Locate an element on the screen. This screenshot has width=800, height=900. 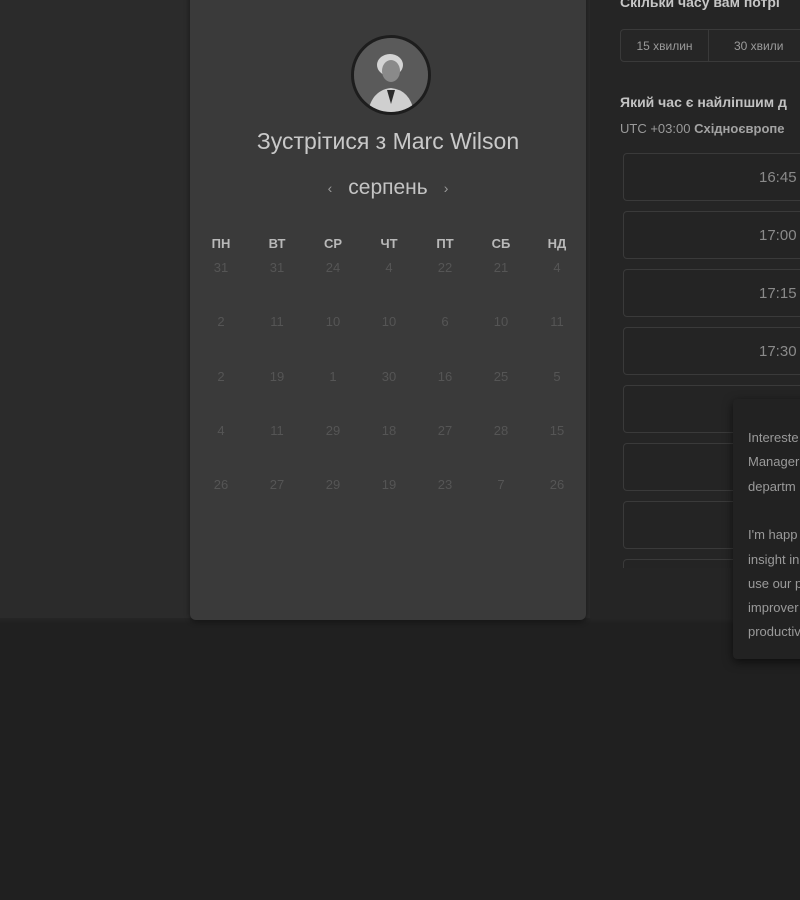
calendar-day: 23 is located at coordinates (445, 485).